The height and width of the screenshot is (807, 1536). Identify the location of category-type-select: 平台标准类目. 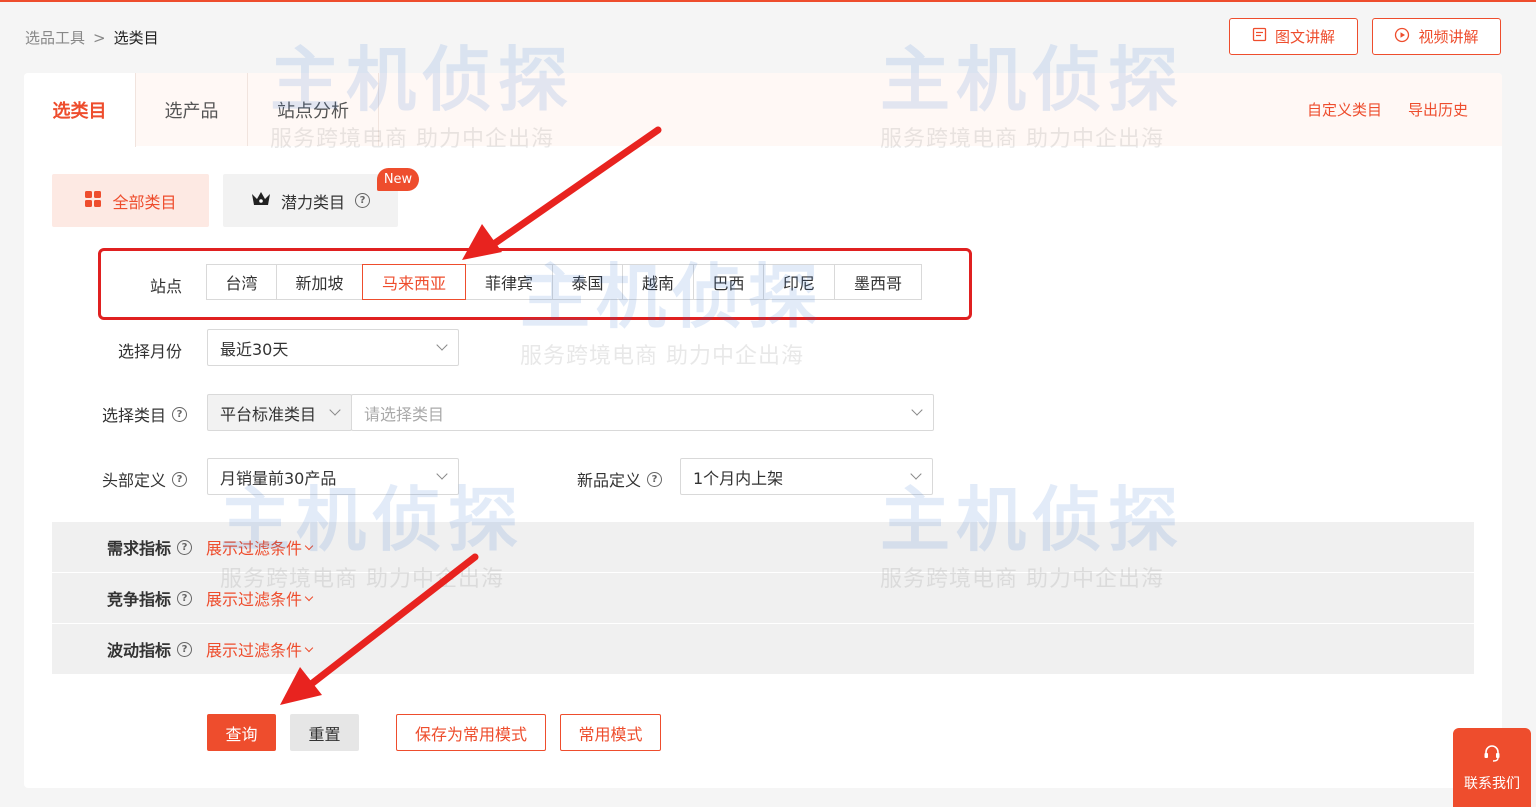
(279, 412).